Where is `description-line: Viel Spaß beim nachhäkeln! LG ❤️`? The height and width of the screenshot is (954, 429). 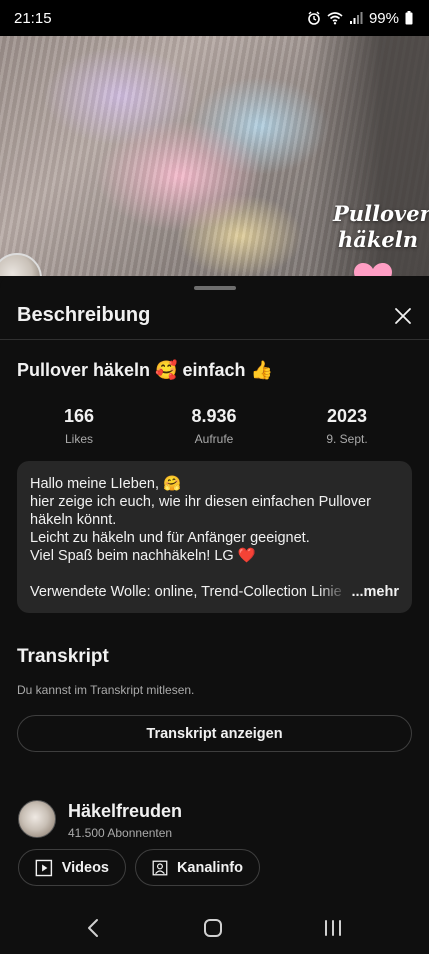
description-line: Viel Spaß beim nachhäkeln! LG ❤️ is located at coordinates (143, 556).